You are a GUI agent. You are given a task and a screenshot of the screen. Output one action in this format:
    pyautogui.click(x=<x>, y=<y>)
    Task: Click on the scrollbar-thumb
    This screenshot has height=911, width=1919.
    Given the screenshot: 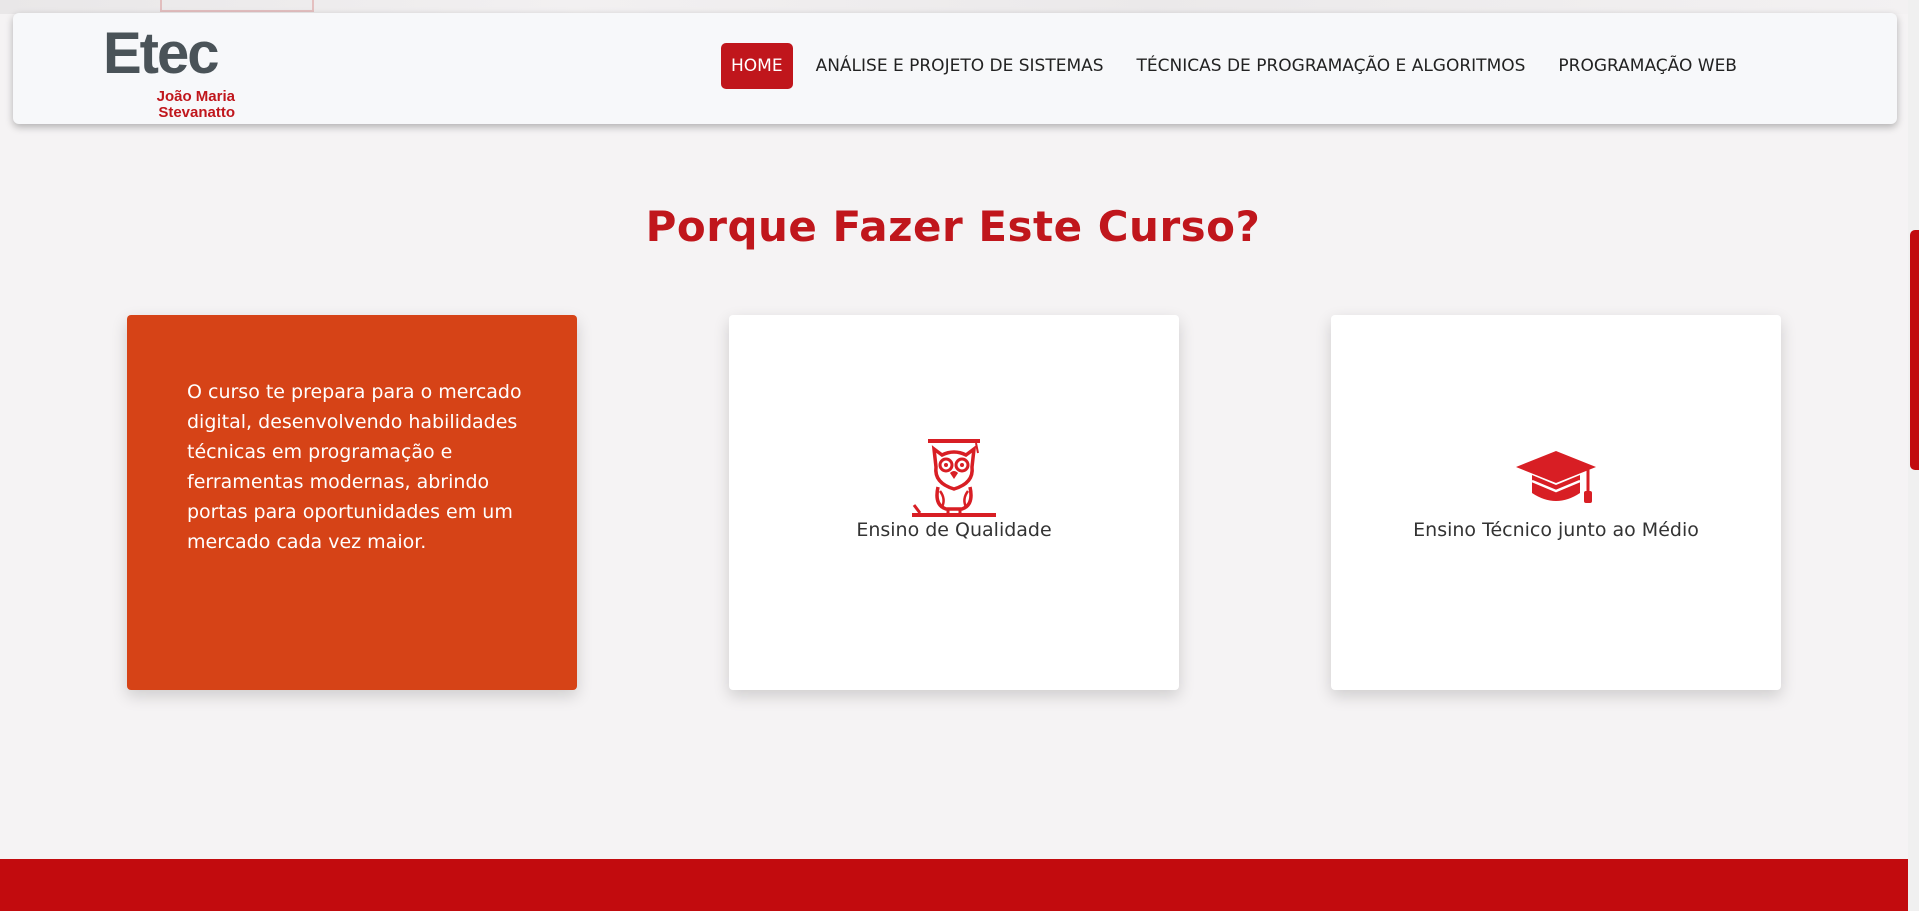 What is the action you would take?
    pyautogui.click(x=1914, y=350)
    